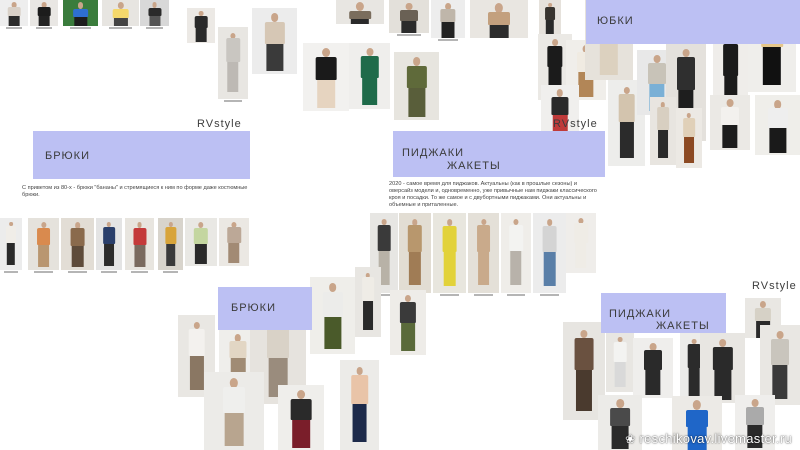 This screenshot has width=800, height=450. What do you see at coordinates (630, 438) in the screenshot?
I see `flower-icon: ❀` at bounding box center [630, 438].